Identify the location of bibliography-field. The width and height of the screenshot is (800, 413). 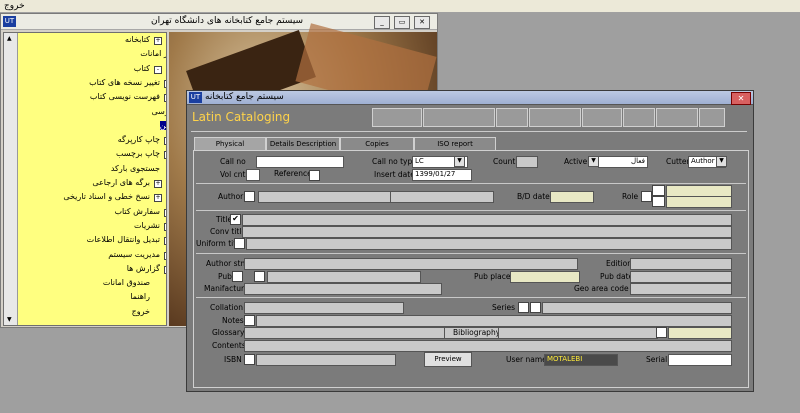
(578, 333).